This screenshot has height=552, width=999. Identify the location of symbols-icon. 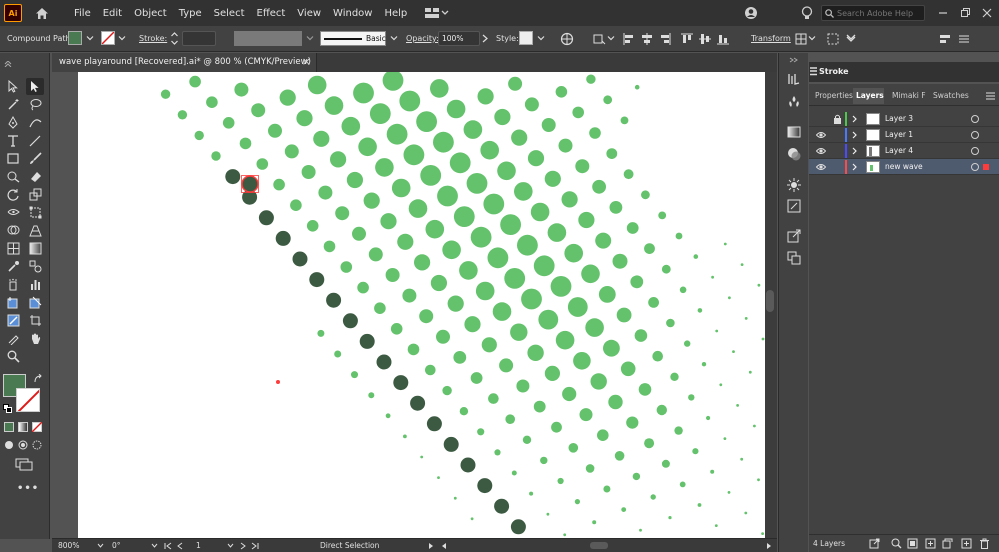
(794, 102).